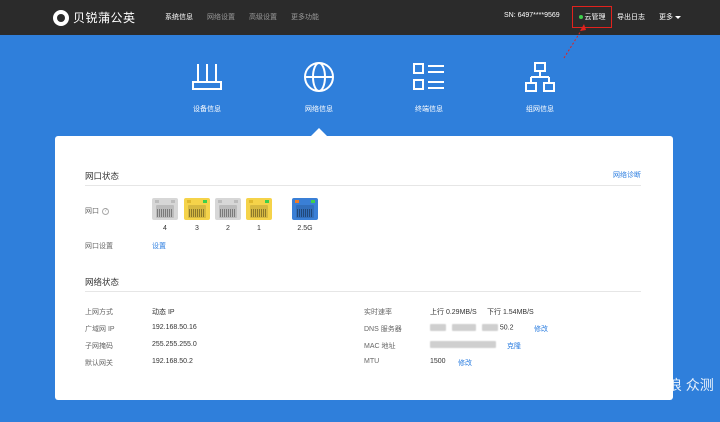  Describe the element at coordinates (540, 77) in the screenshot. I see `network-tree-icon` at that location.